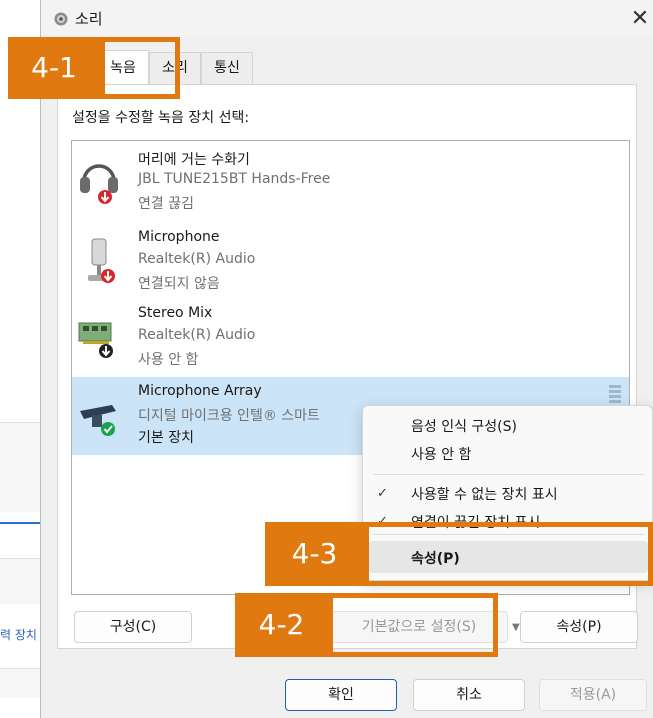 Image resolution: width=653 pixels, height=718 pixels. I want to click on menu-item-disable: 사용 안 함, so click(441, 454).